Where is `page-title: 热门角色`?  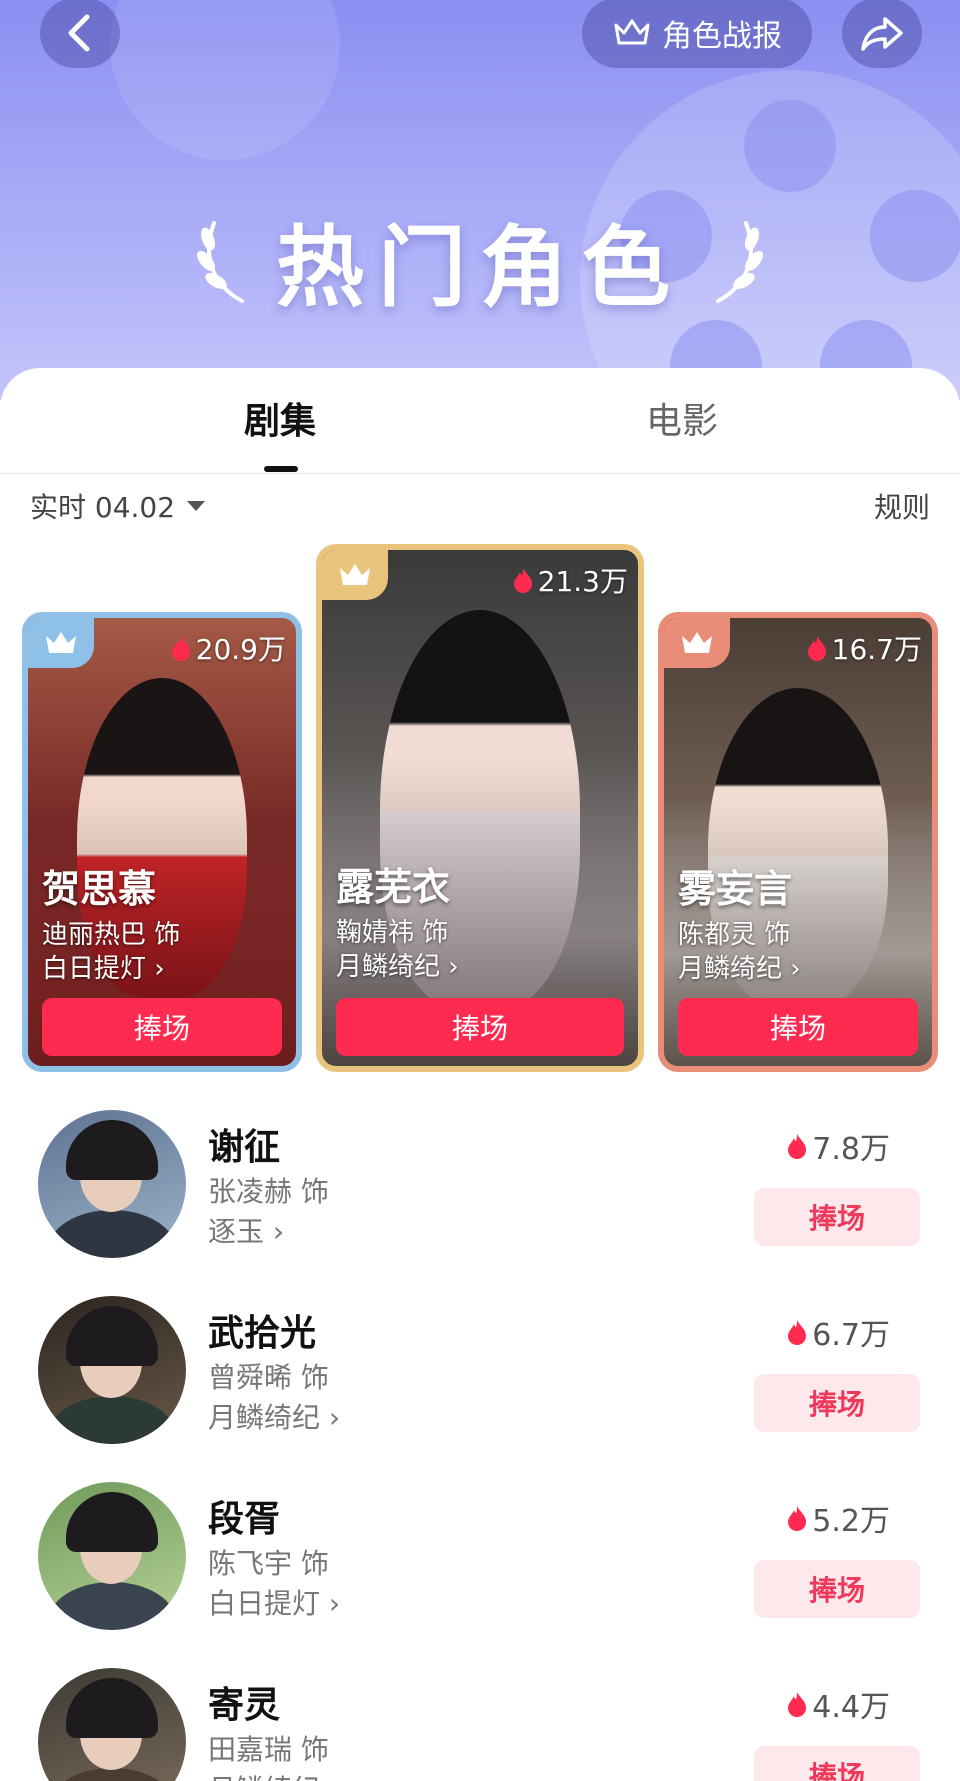
page-title: 热门角色 is located at coordinates (479, 267).